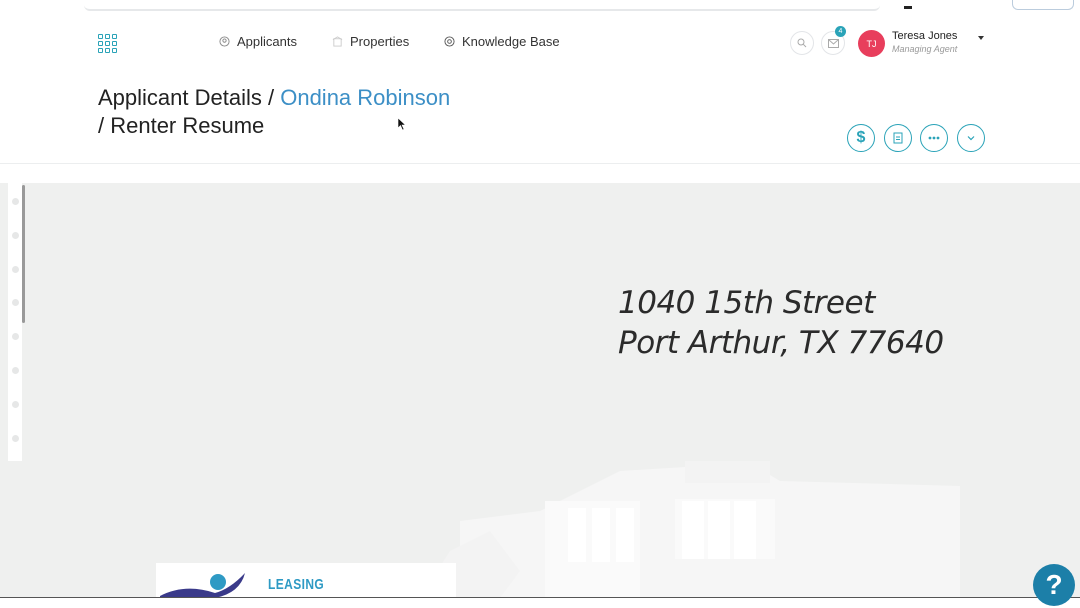 This screenshot has width=1080, height=608. What do you see at coordinates (511, 41) in the screenshot?
I see `nav-knowledge-base-label: Knowledge Base` at bounding box center [511, 41].